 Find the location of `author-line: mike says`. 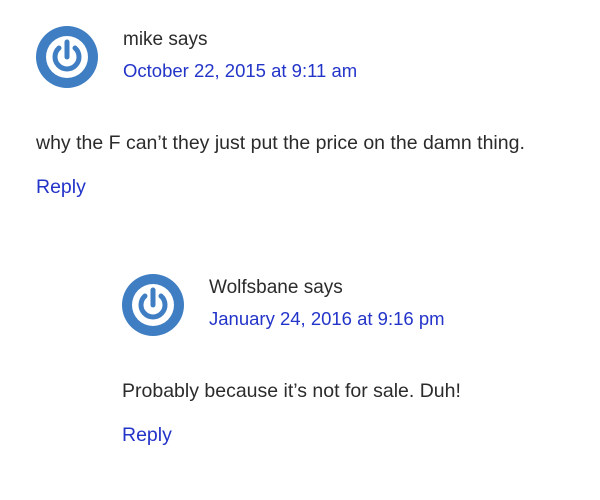

author-line: mike says is located at coordinates (240, 40).